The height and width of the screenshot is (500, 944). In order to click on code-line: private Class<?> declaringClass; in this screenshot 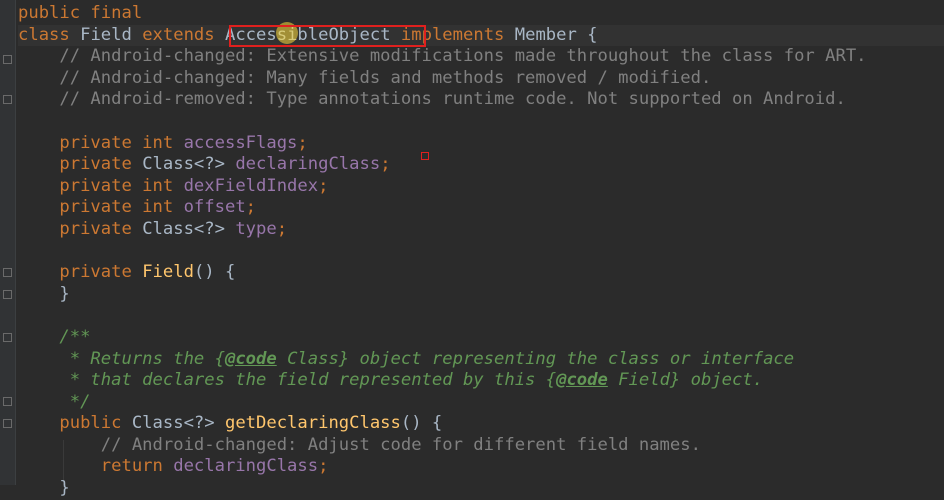, I will do `click(481, 165)`.